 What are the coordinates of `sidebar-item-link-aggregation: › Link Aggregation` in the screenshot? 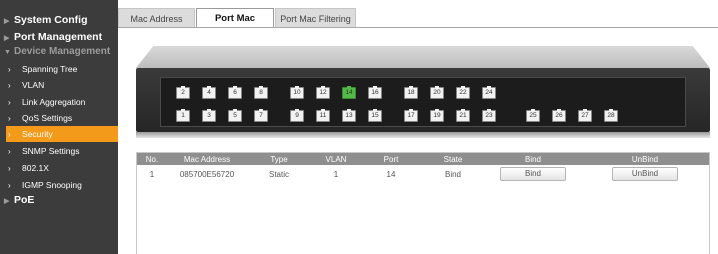 It's located at (59, 102).